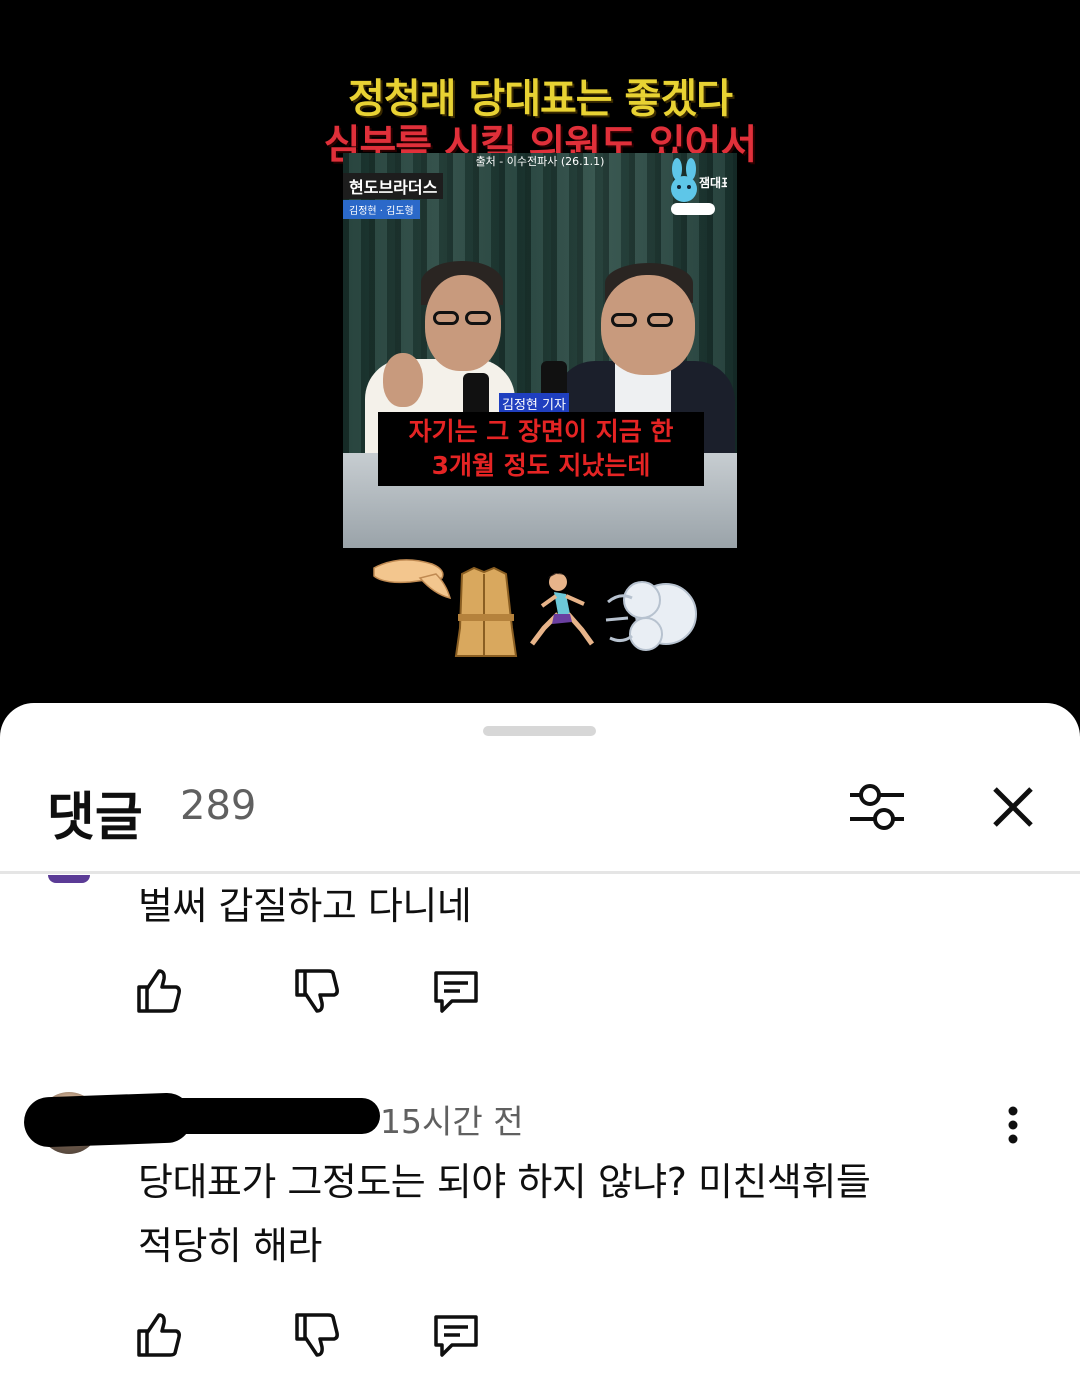  Describe the element at coordinates (218, 806) in the screenshot. I see `comments-count: 289` at that location.